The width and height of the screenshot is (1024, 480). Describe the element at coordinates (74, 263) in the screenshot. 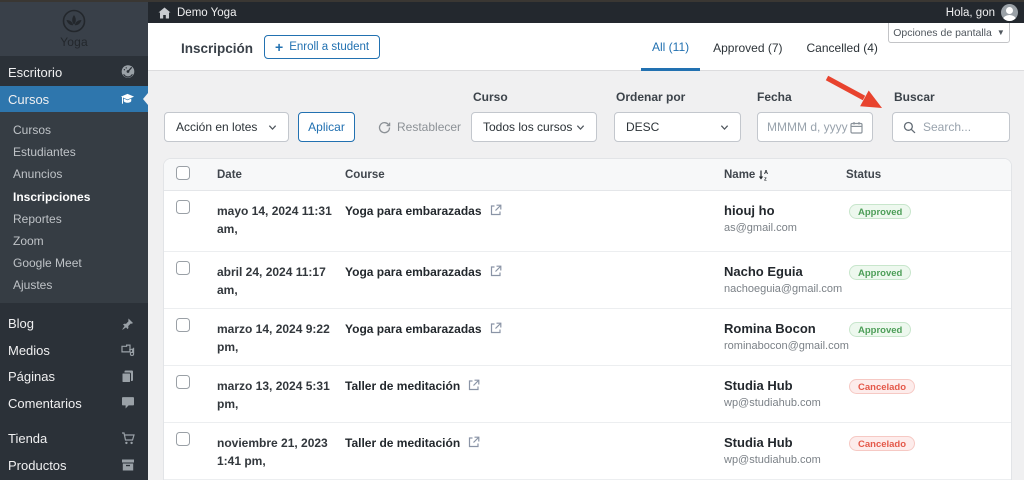

I see `submenu-item-google-meet: Google Meet` at that location.